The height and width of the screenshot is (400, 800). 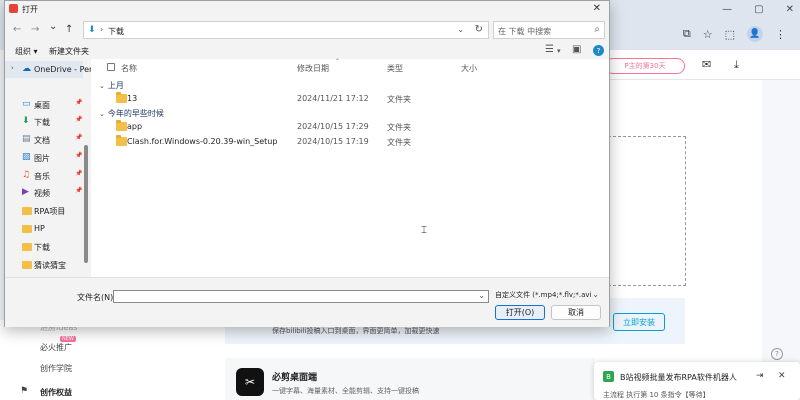 I want to click on forward-button: →, so click(x=35, y=29).